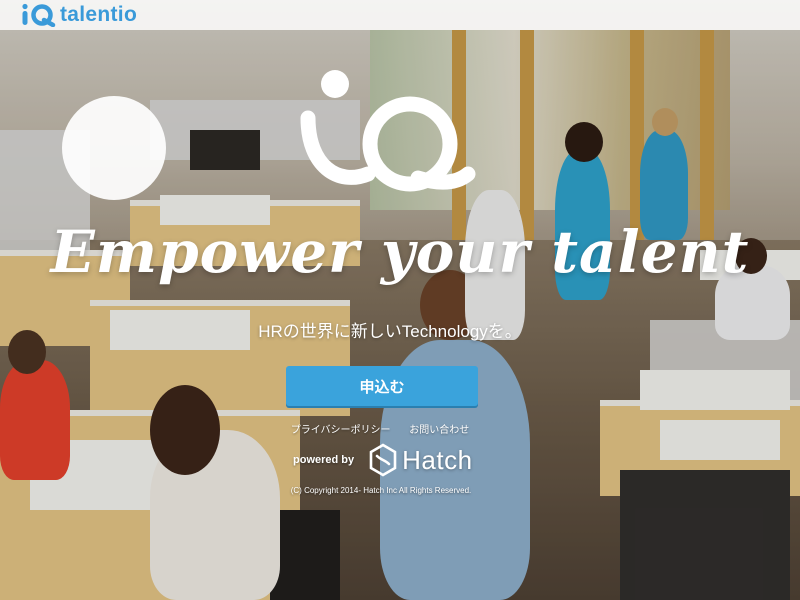 The image size is (800, 600). Describe the element at coordinates (114, 148) in the screenshot. I see `decorative-circle` at that location.